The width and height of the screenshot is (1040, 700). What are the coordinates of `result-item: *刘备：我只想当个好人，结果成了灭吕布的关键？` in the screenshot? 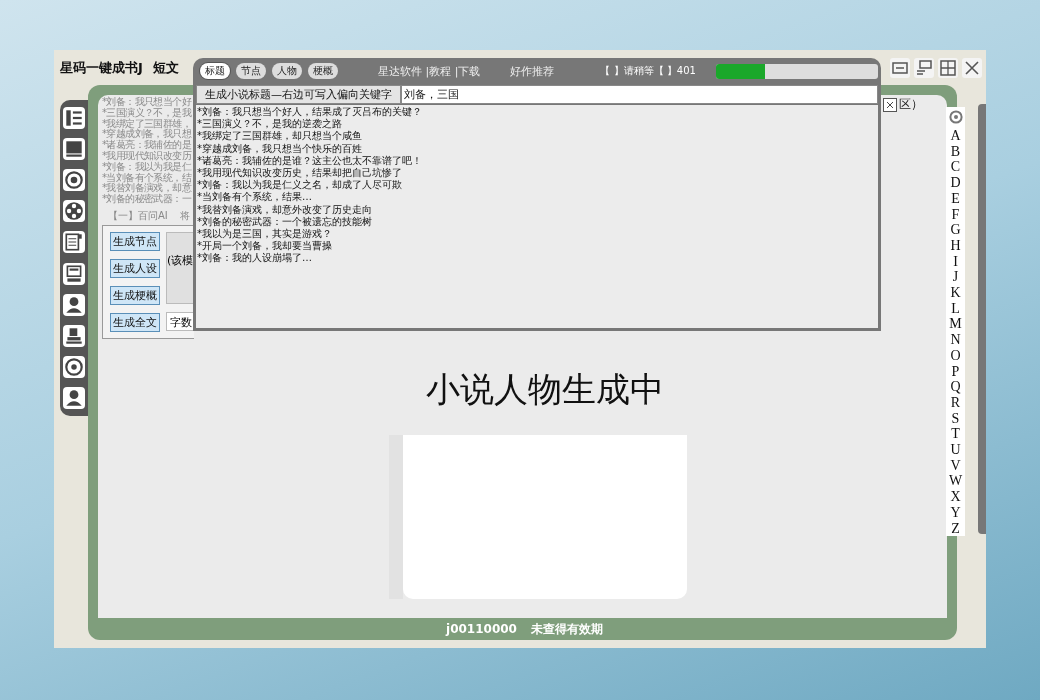 It's located at (537, 112).